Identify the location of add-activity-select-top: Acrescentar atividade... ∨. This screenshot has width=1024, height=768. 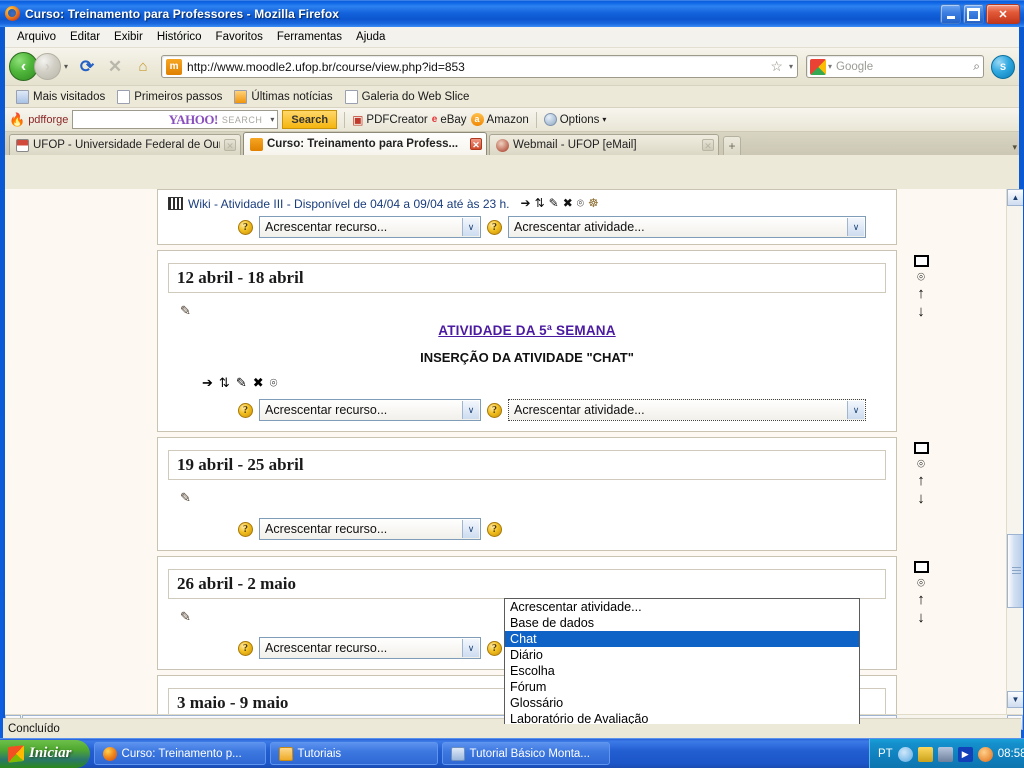
(687, 227).